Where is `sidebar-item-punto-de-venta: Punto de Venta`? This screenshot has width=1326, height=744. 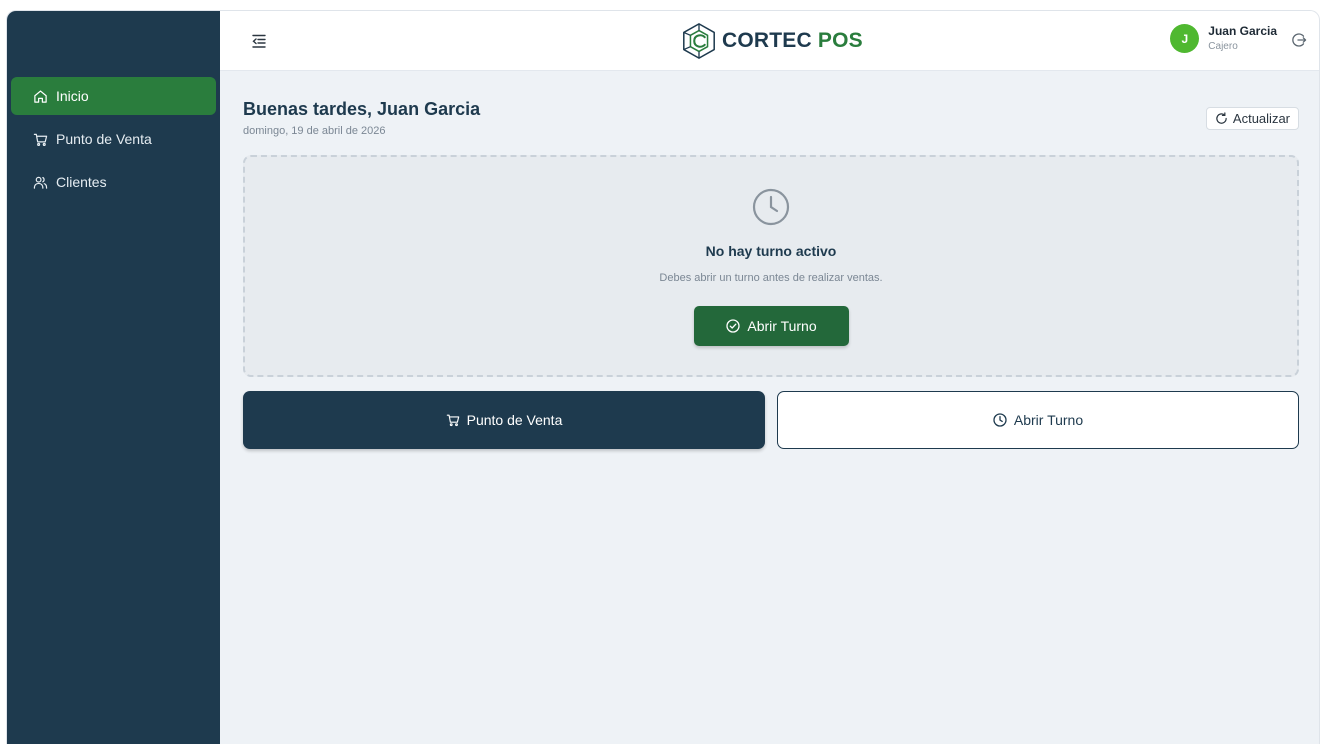
sidebar-item-punto-de-venta: Punto de Venta is located at coordinates (113, 139).